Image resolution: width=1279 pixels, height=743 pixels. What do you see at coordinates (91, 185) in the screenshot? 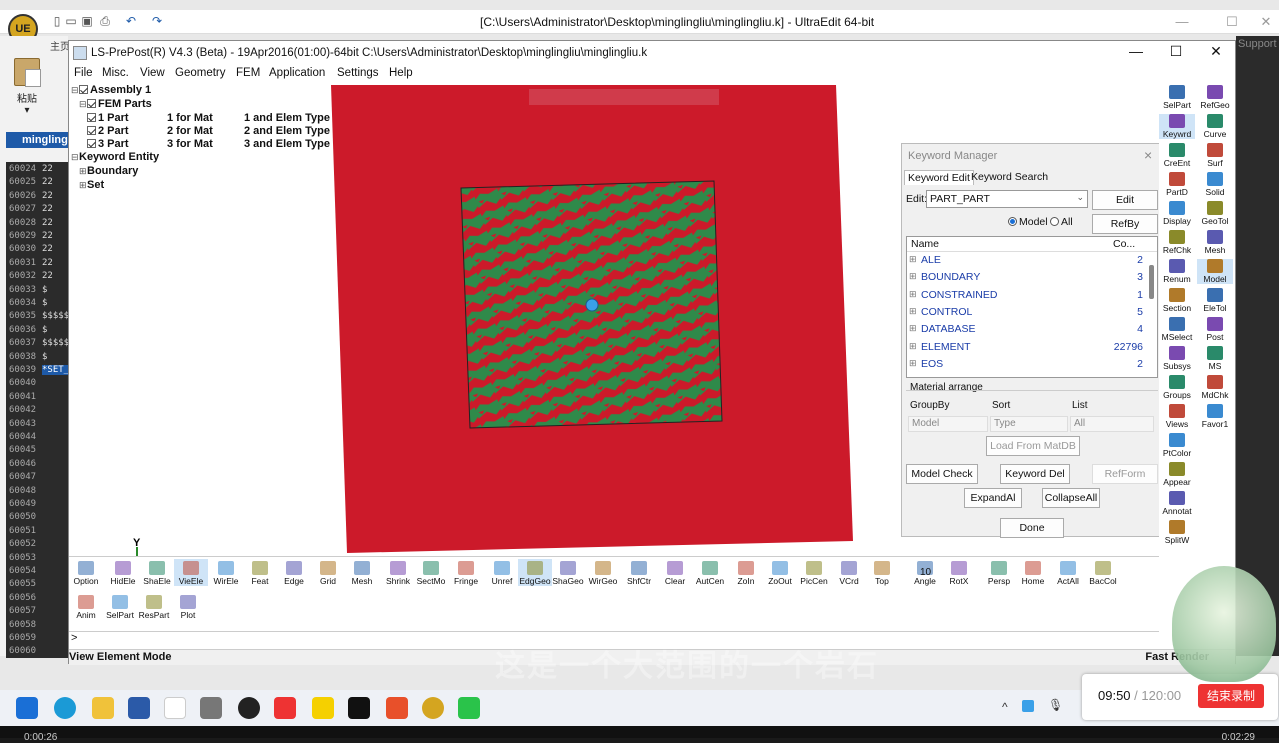
I see `tree-set: ⊞Set` at bounding box center [91, 185].